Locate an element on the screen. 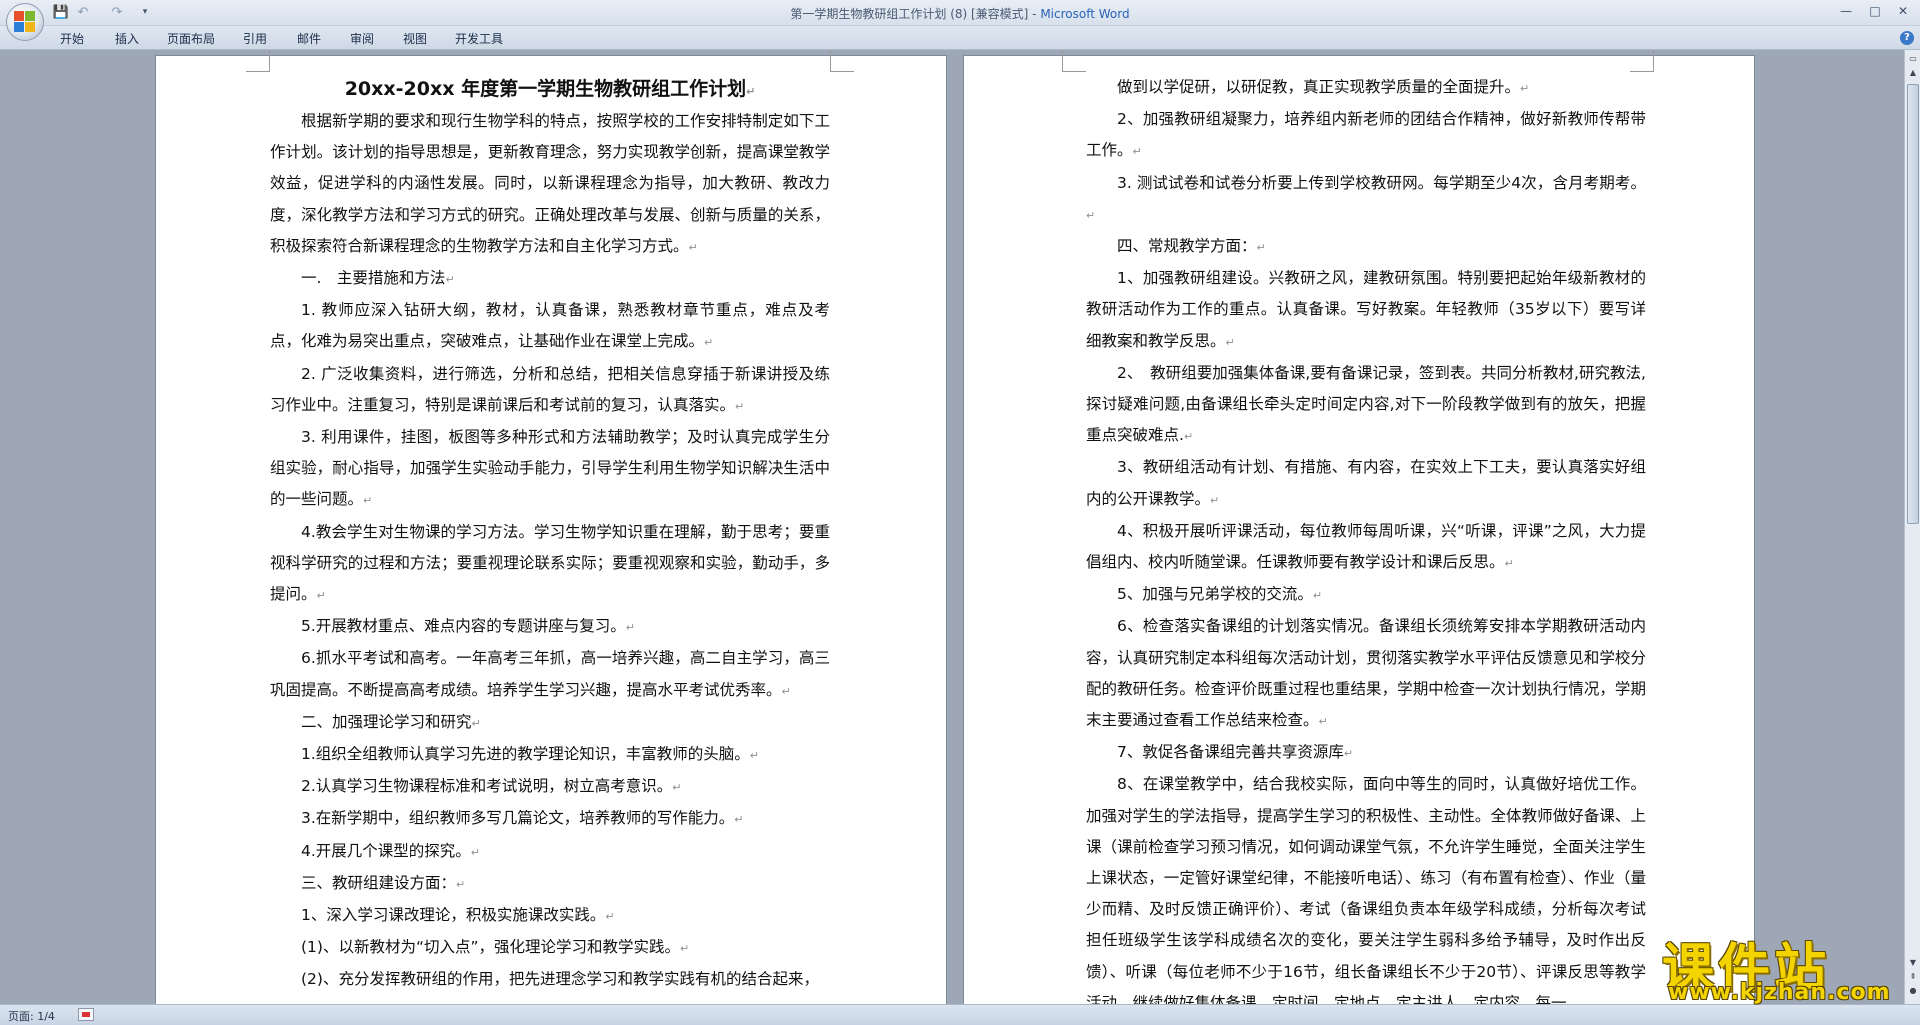  tab-mailings: 邮件 is located at coordinates (309, 38).